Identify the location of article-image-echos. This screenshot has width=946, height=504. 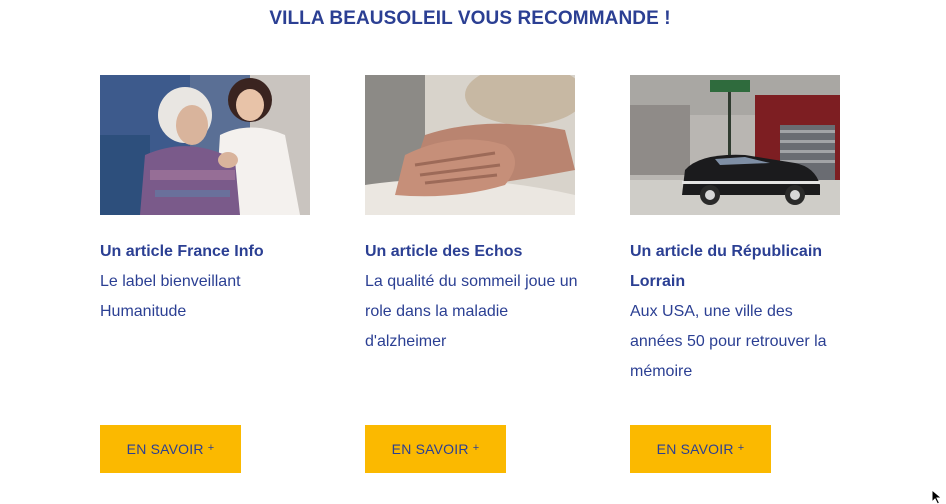
(470, 145).